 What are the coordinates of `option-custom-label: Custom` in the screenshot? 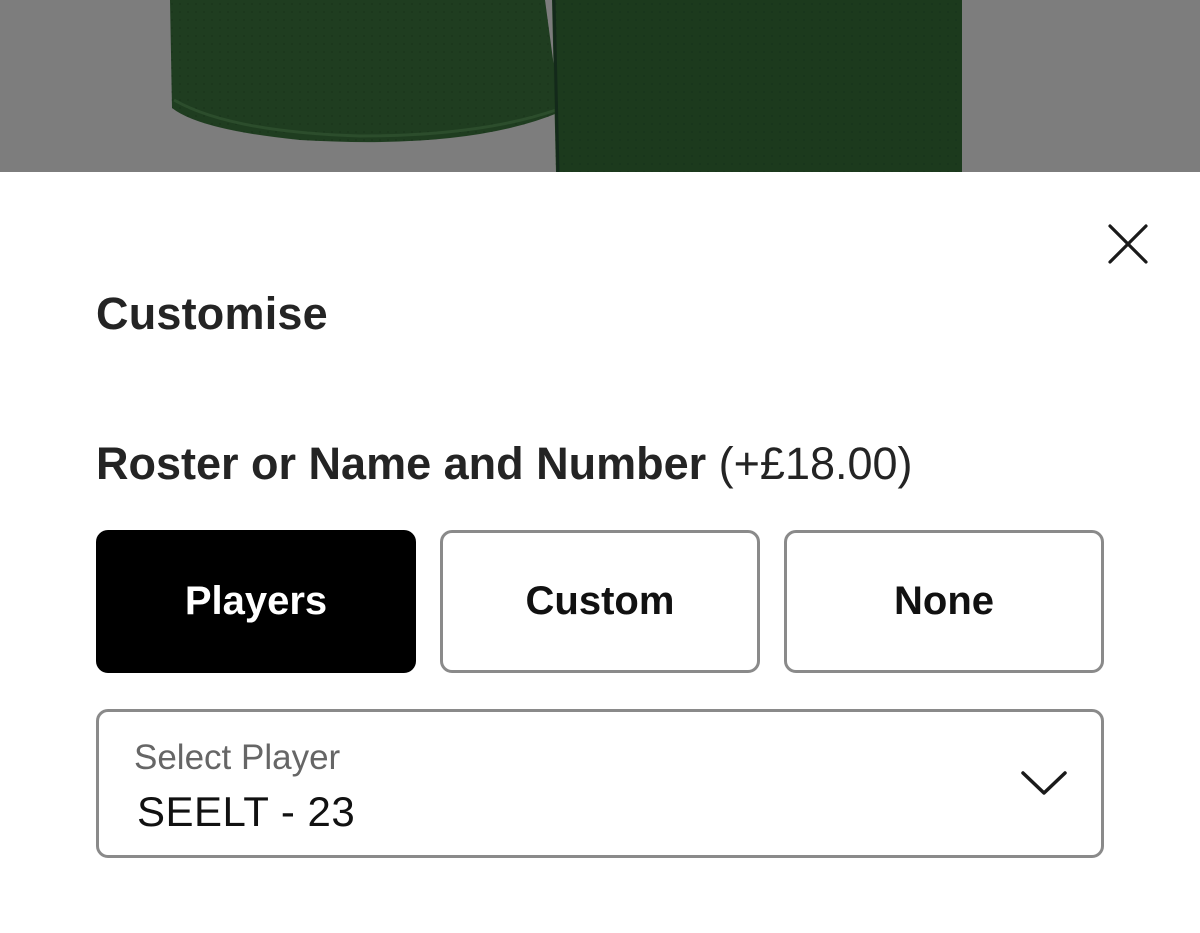 It's located at (600, 601).